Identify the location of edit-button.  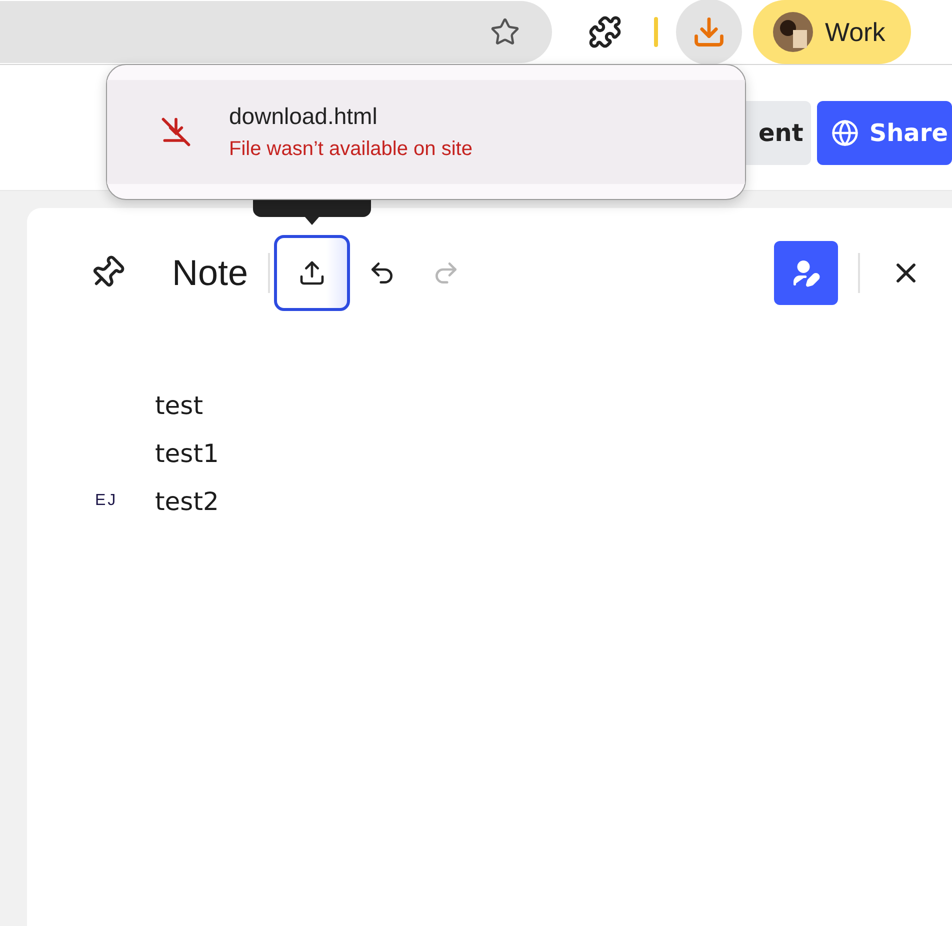
(806, 273).